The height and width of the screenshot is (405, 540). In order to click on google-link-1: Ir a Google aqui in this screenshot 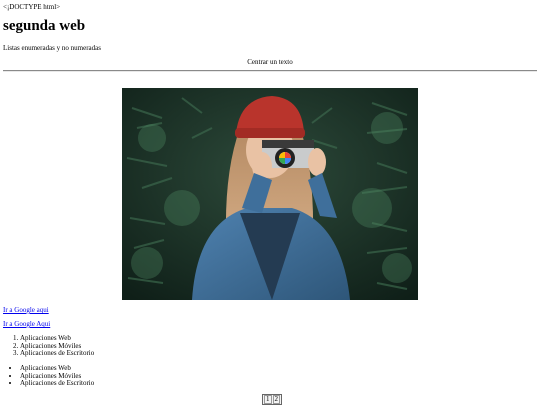, I will do `click(26, 310)`.